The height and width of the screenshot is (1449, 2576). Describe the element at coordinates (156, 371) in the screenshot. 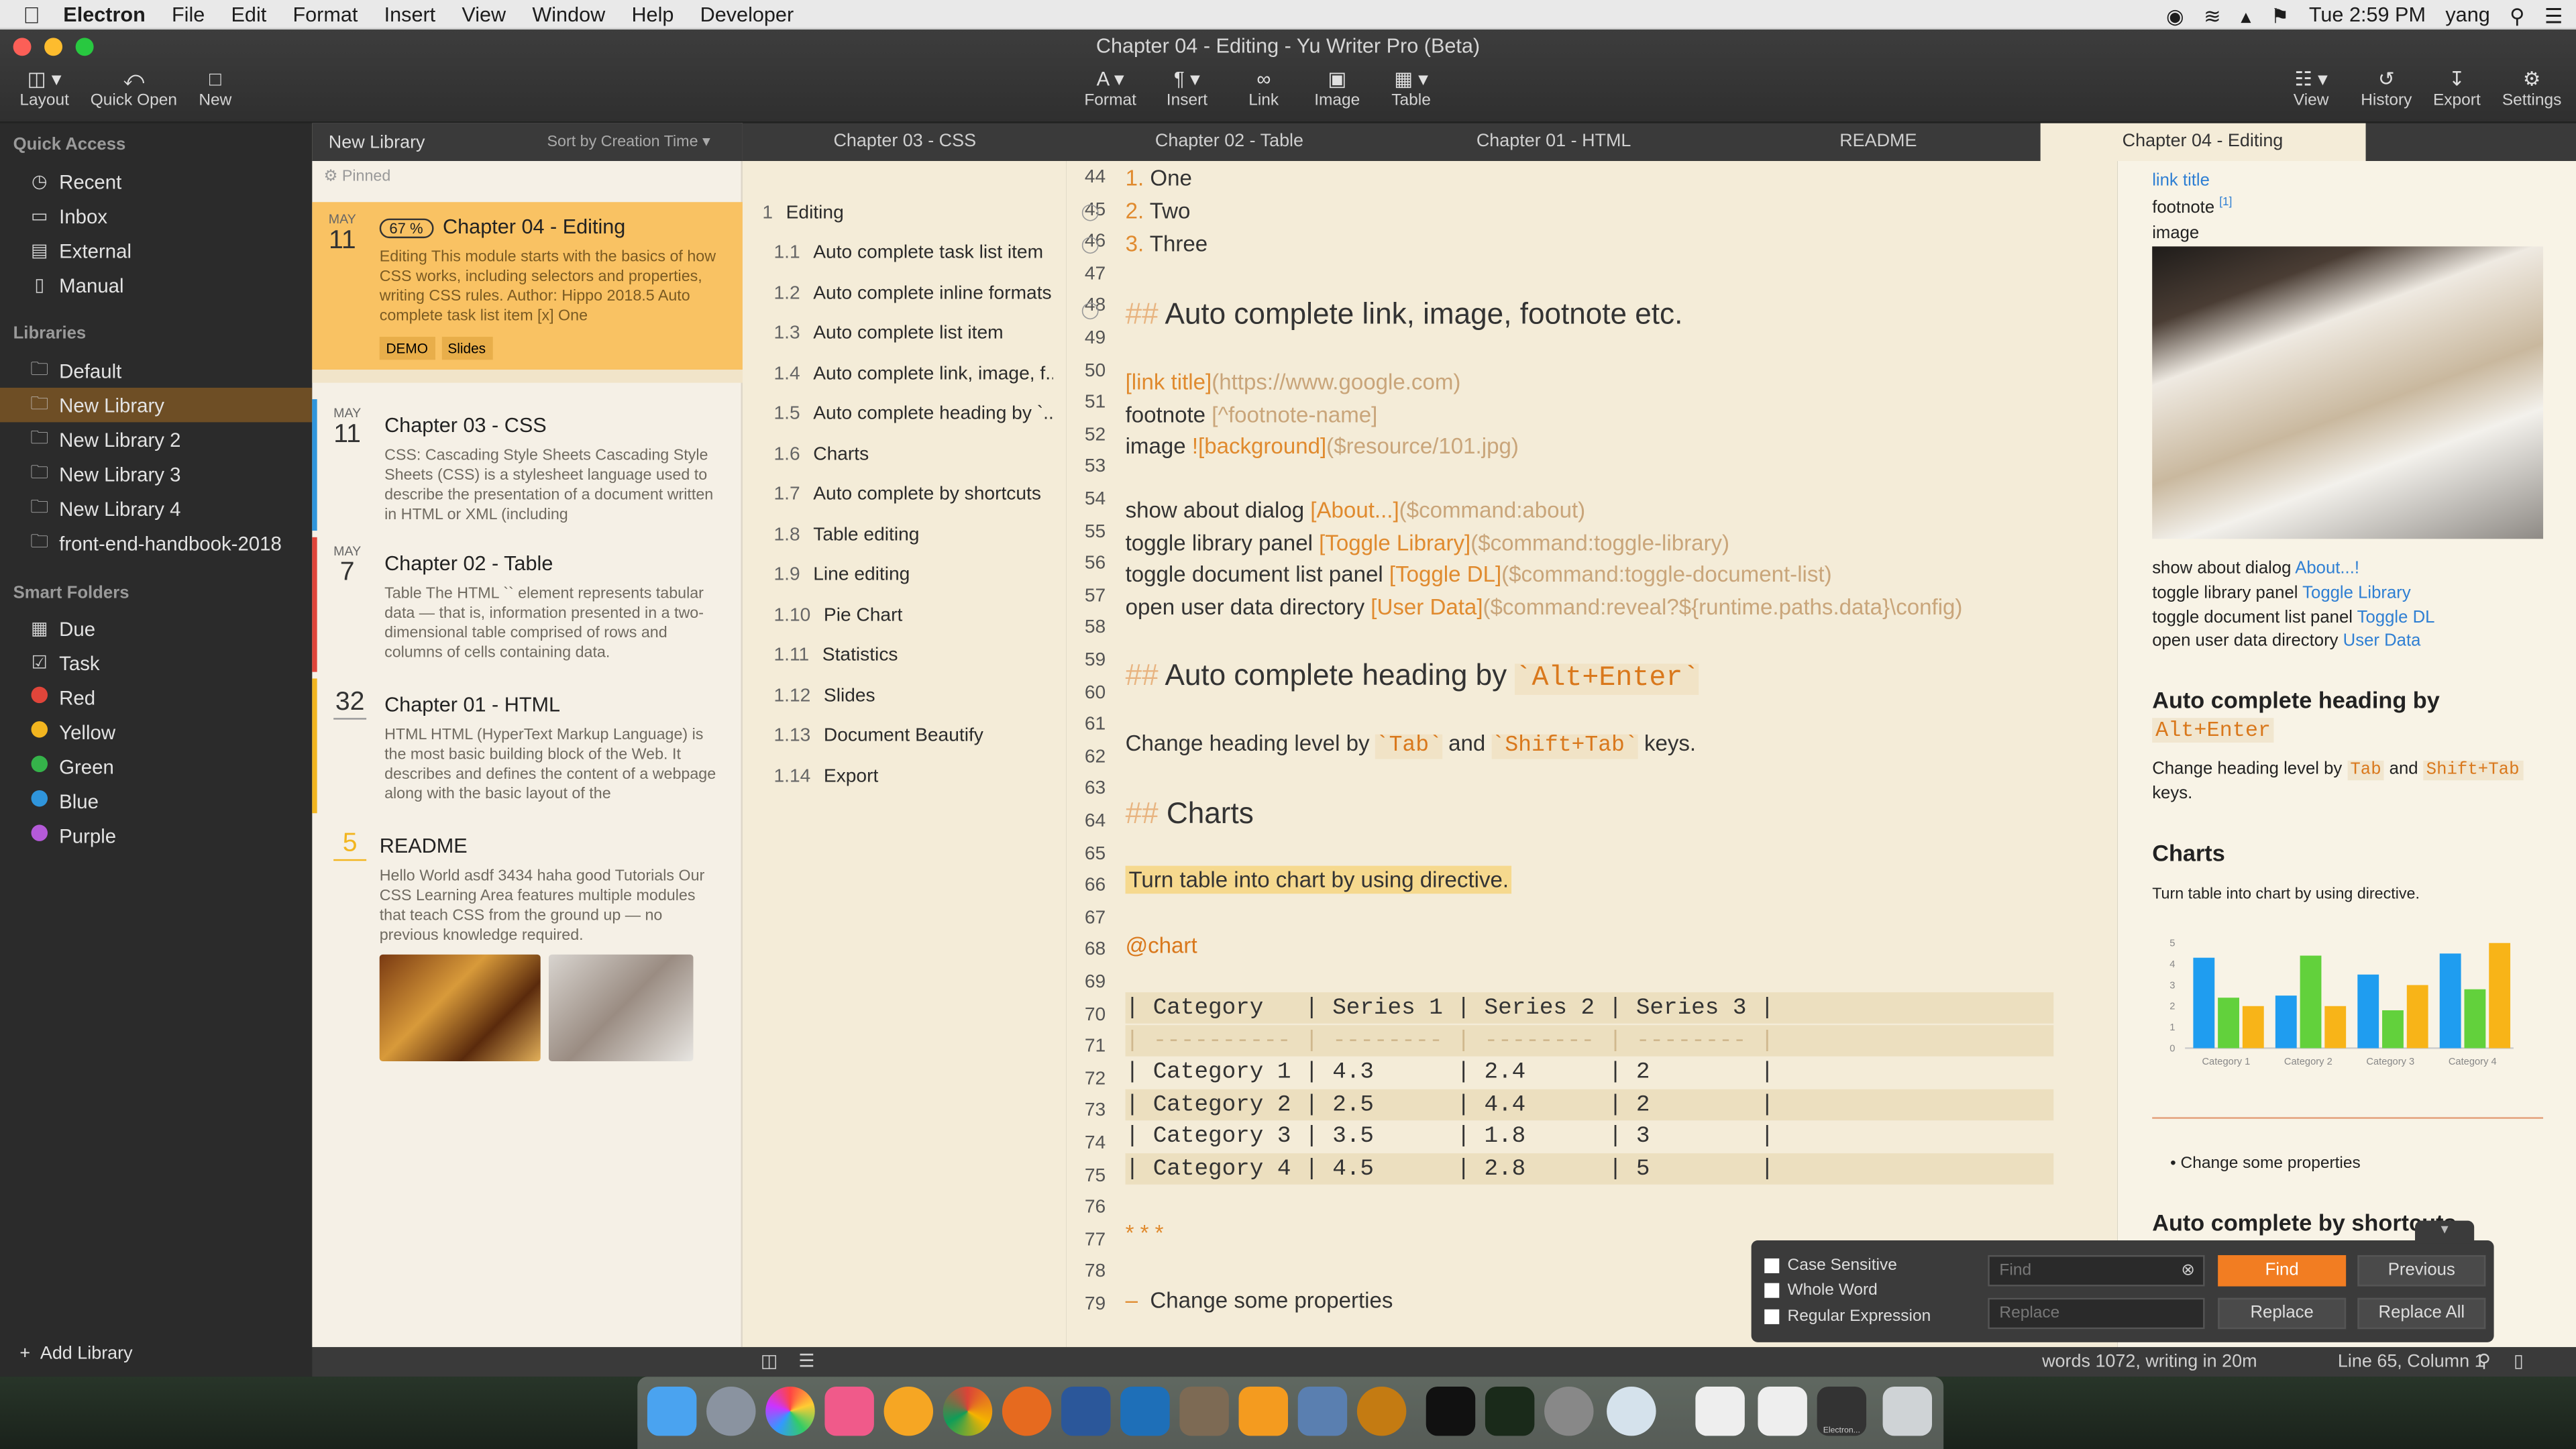

I see `sidebar-item-default: 🗀 Default` at that location.